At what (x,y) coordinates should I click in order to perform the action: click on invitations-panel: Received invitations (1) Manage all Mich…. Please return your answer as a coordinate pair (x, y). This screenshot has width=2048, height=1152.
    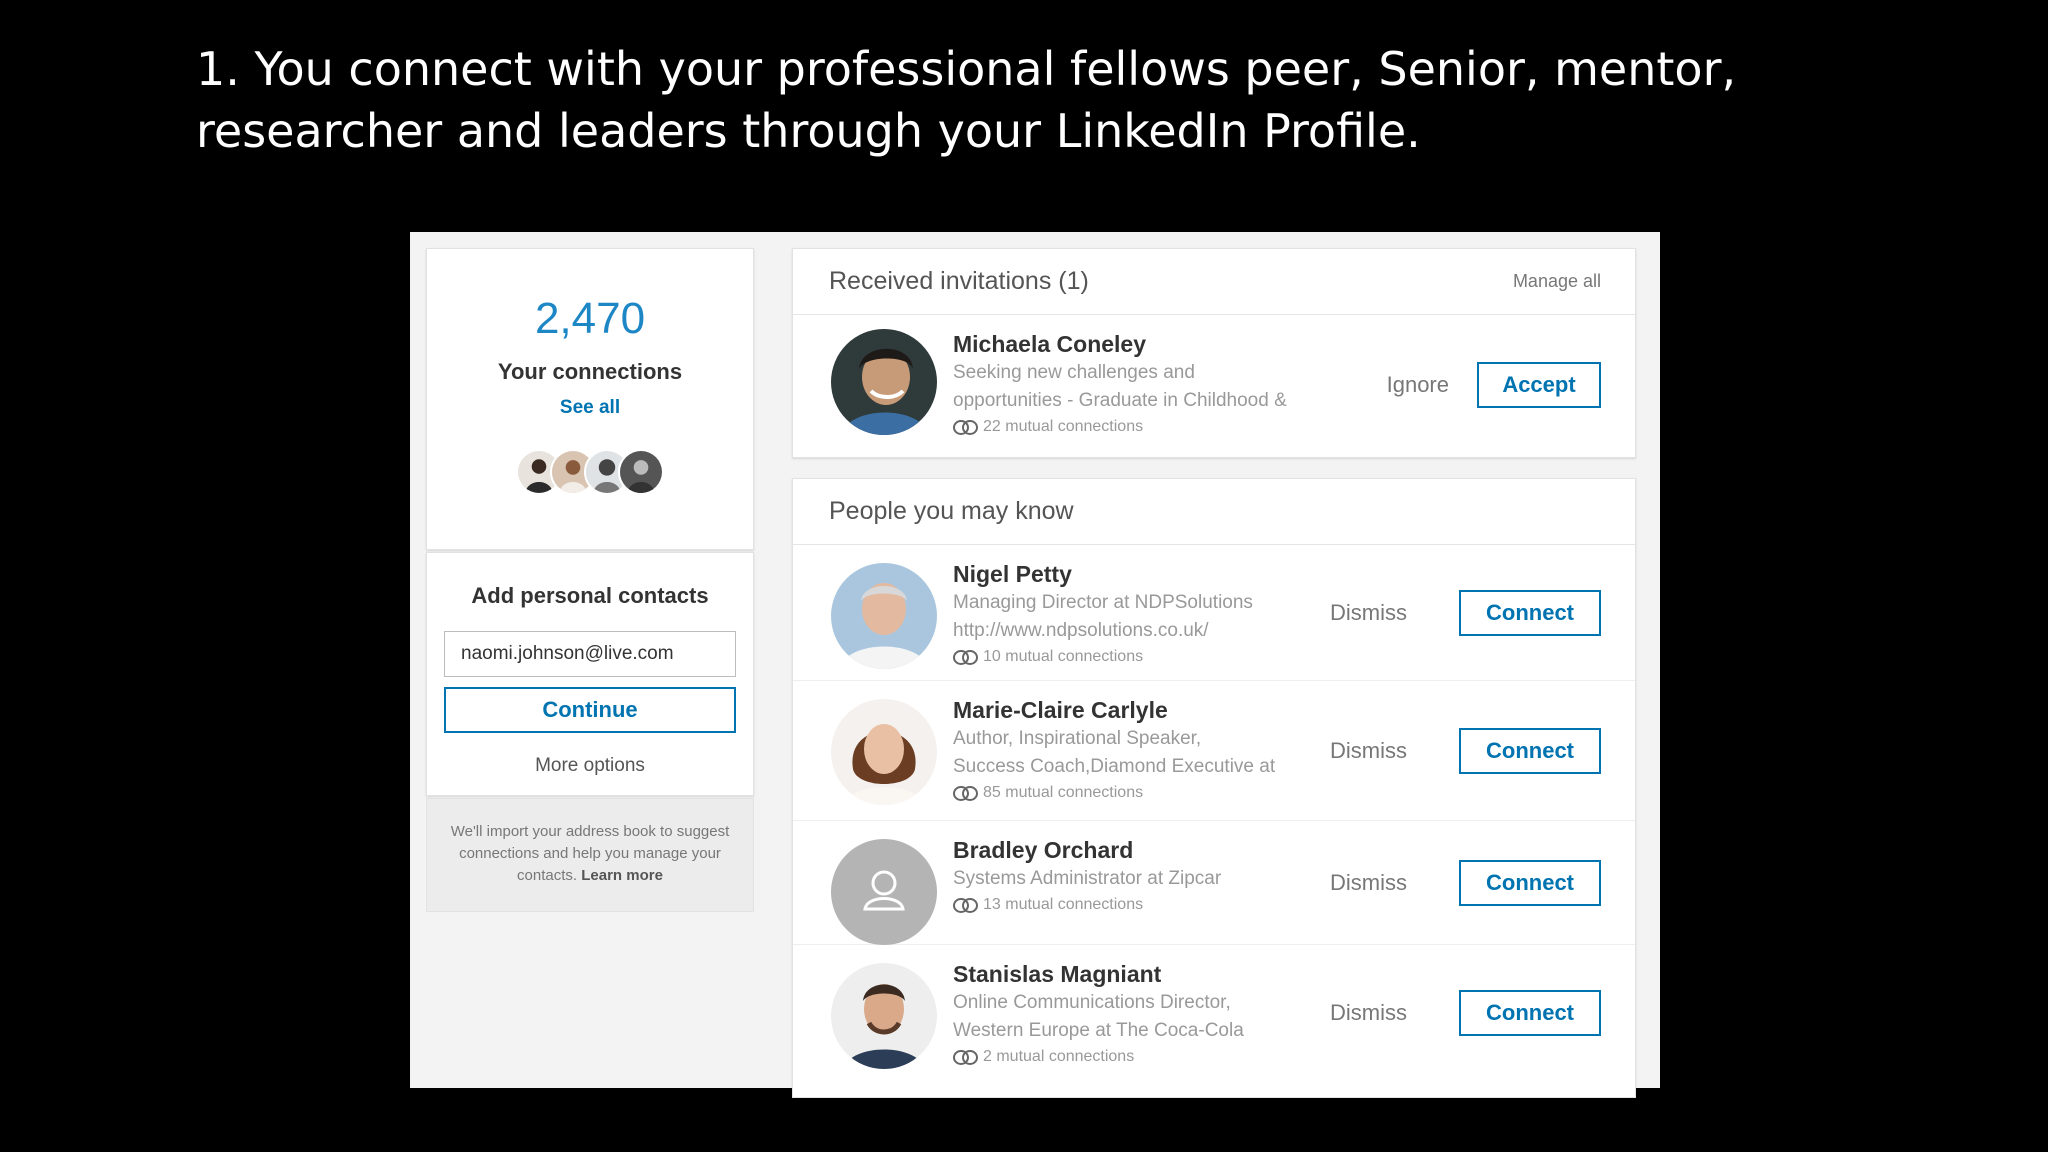
    Looking at the image, I should click on (1214, 353).